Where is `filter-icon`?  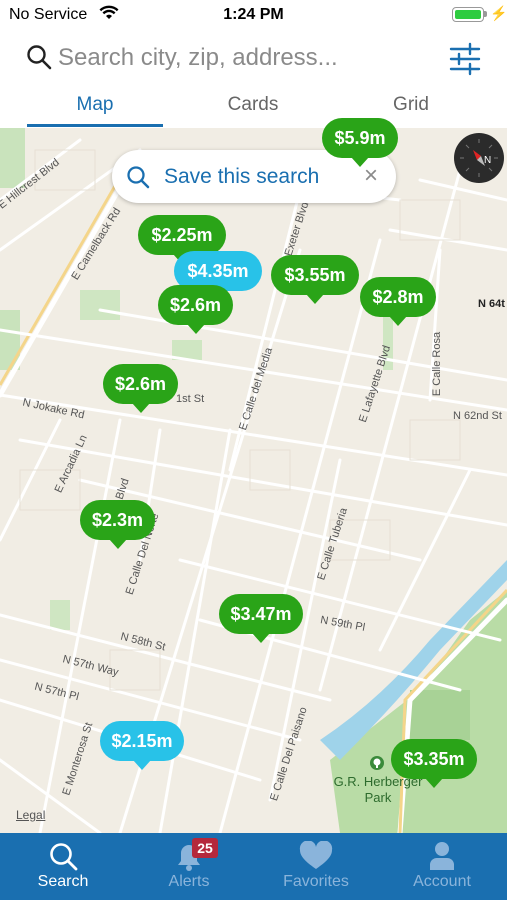 filter-icon is located at coordinates (465, 59).